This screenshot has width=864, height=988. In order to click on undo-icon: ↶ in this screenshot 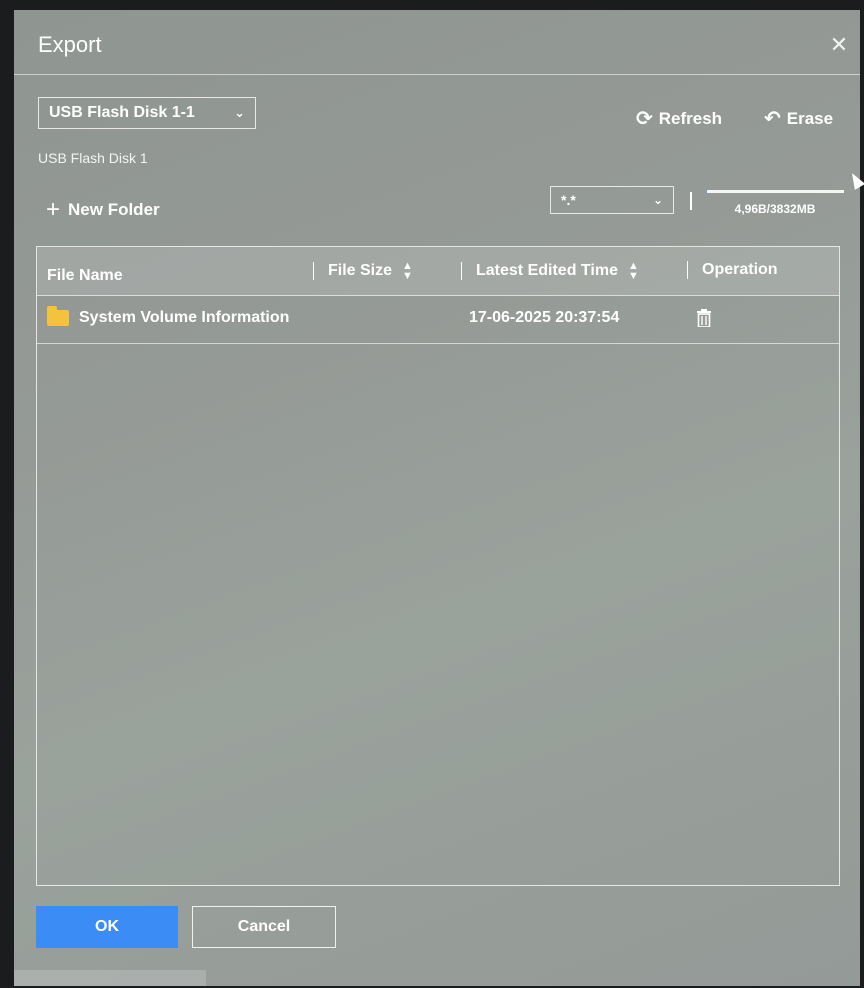, I will do `click(772, 119)`.